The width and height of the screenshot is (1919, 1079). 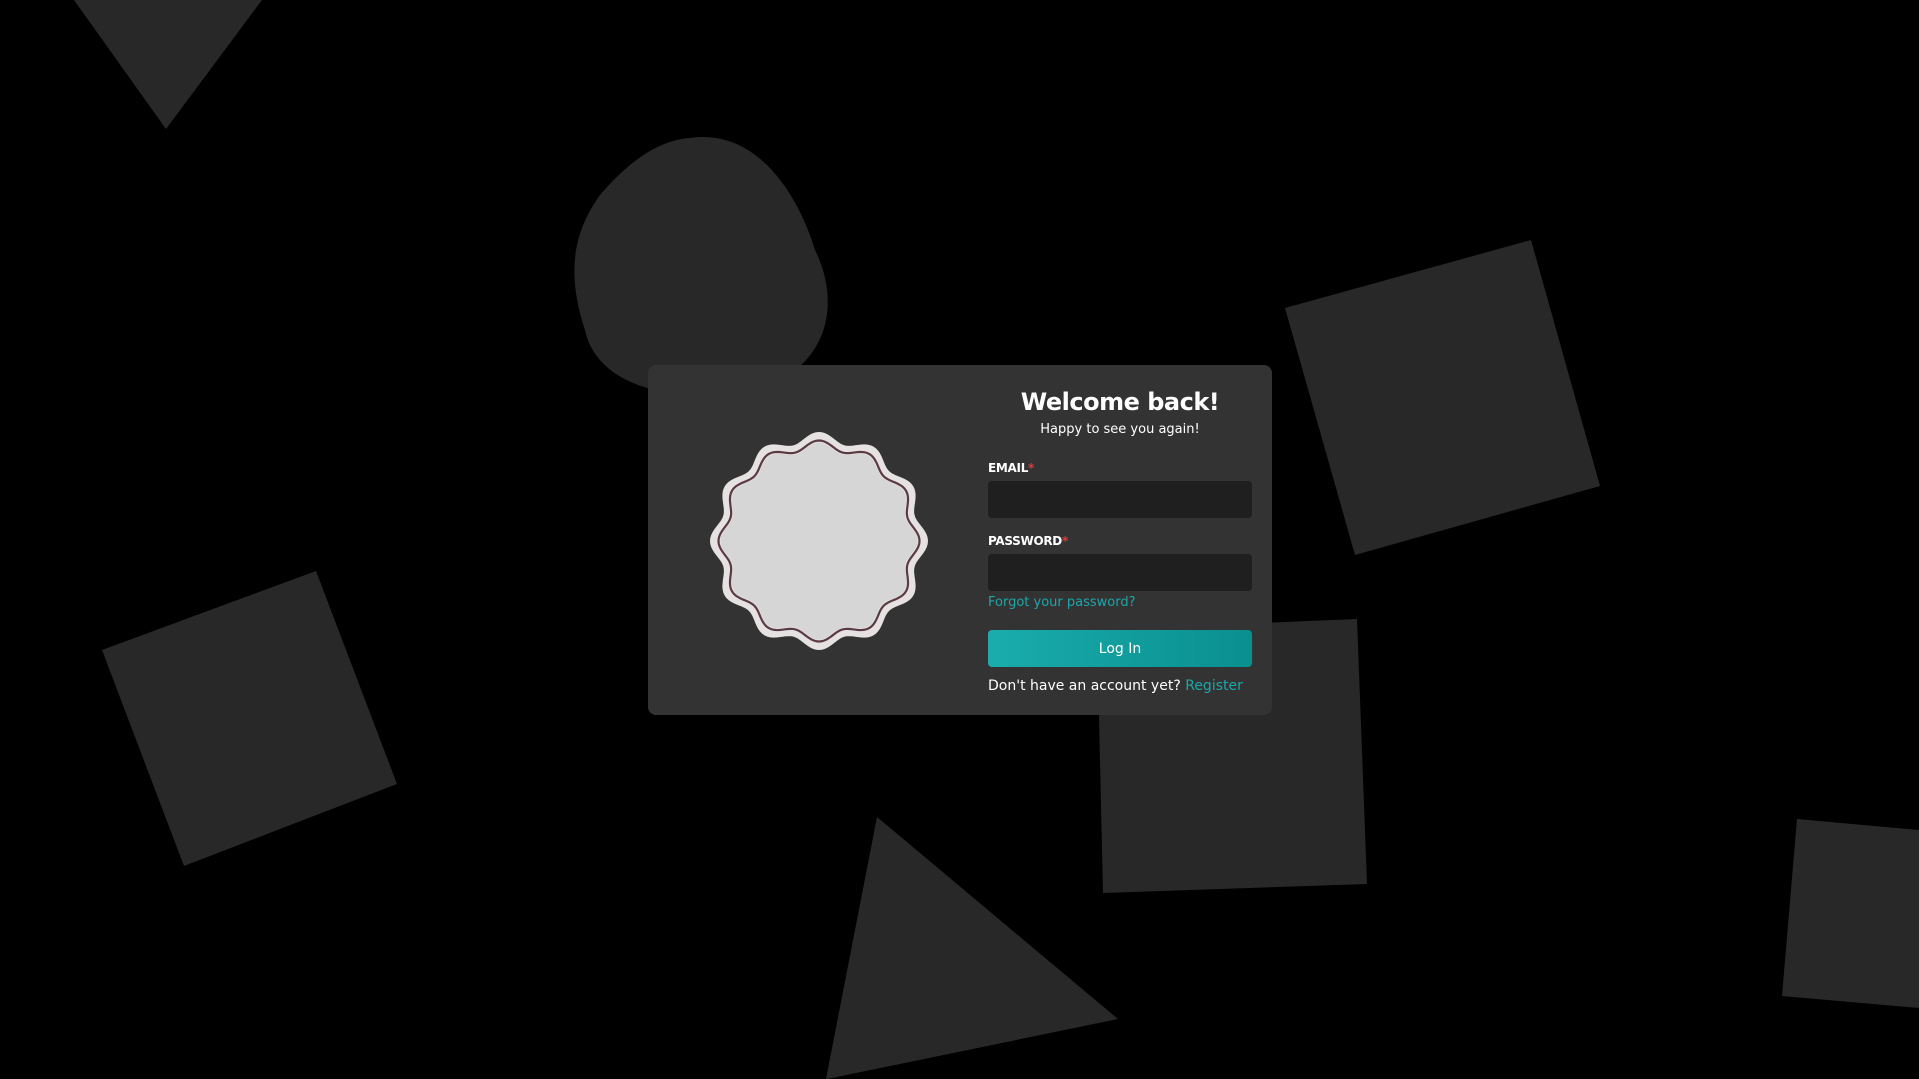 I want to click on bg-square-left, so click(x=249, y=718).